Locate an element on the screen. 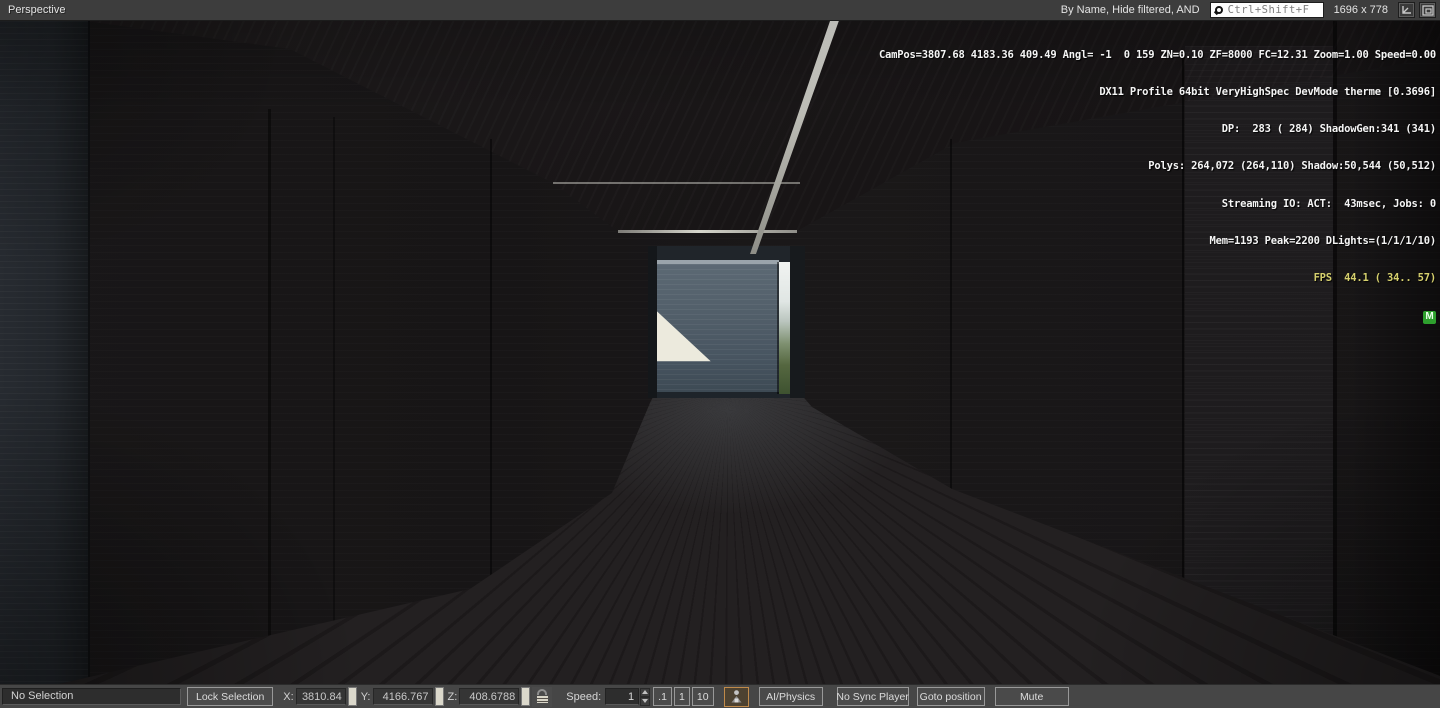 The height and width of the screenshot is (708, 1440). camera-axis-button is located at coordinates (1406, 10).